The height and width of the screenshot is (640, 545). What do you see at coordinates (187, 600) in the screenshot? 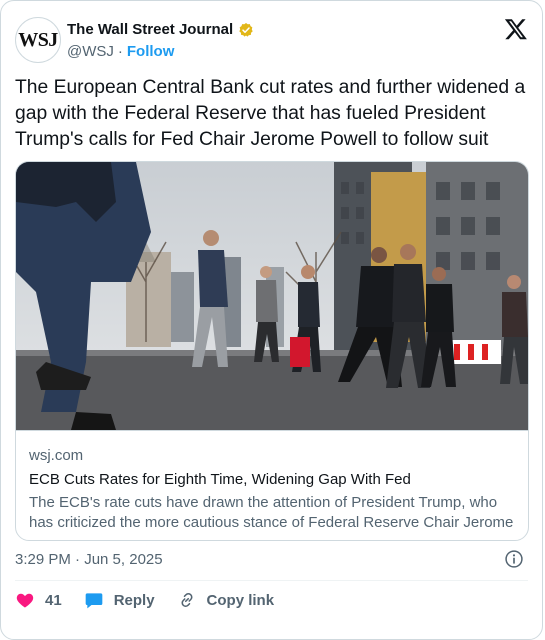
I see `link-icon` at bounding box center [187, 600].